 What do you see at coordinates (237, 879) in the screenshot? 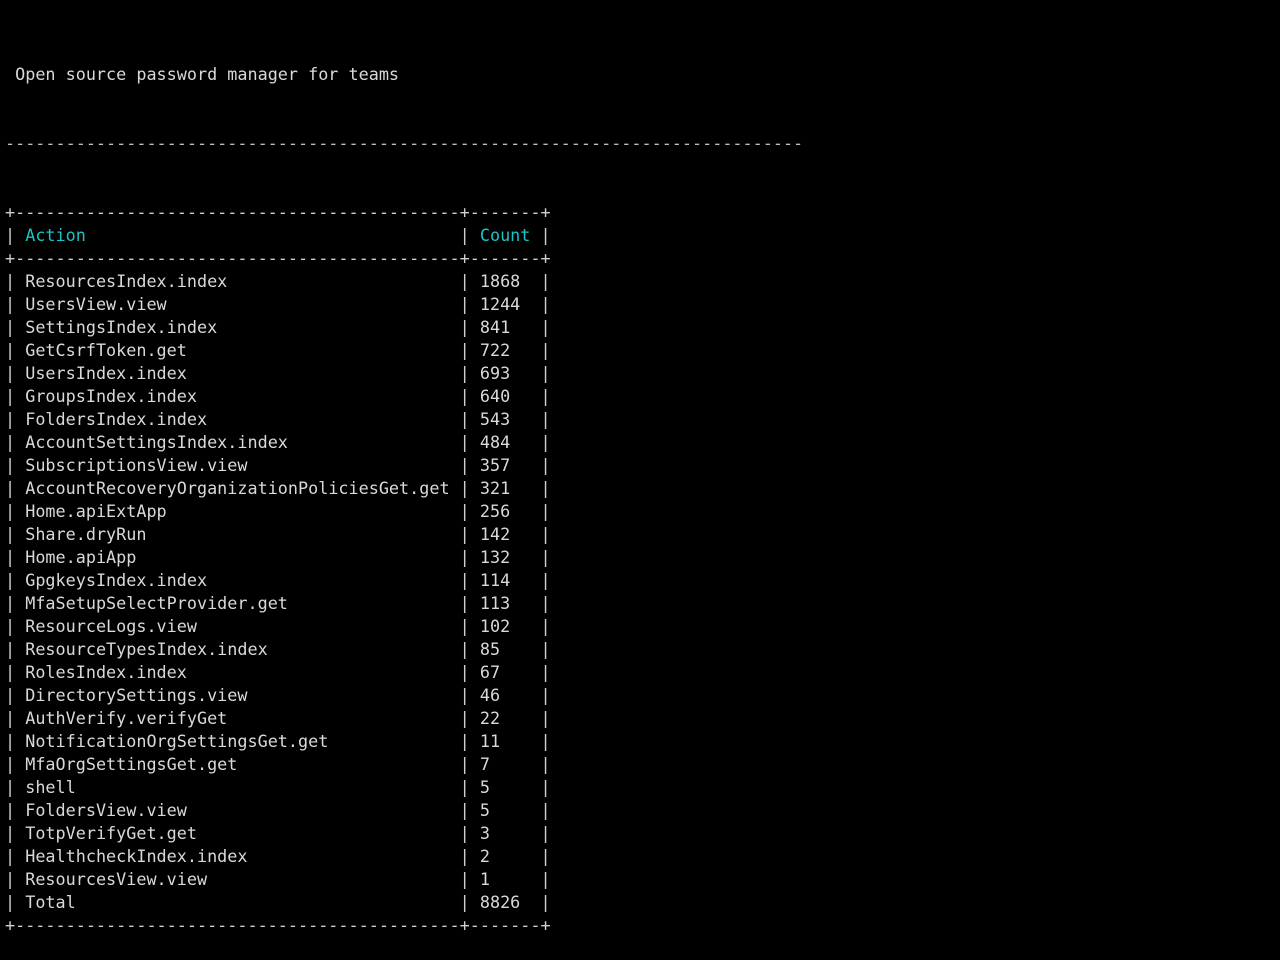
I see `action-cell: ResourcesView.view` at bounding box center [237, 879].